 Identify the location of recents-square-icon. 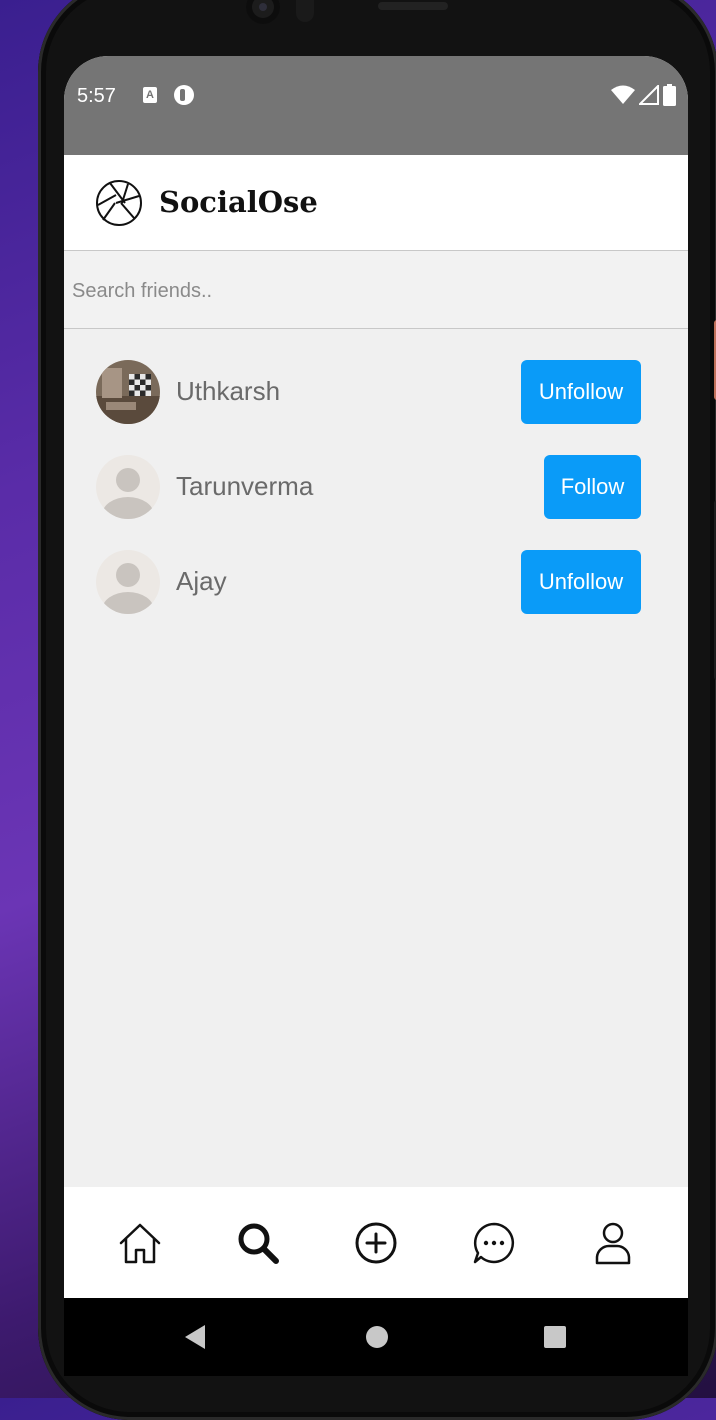
(555, 1337).